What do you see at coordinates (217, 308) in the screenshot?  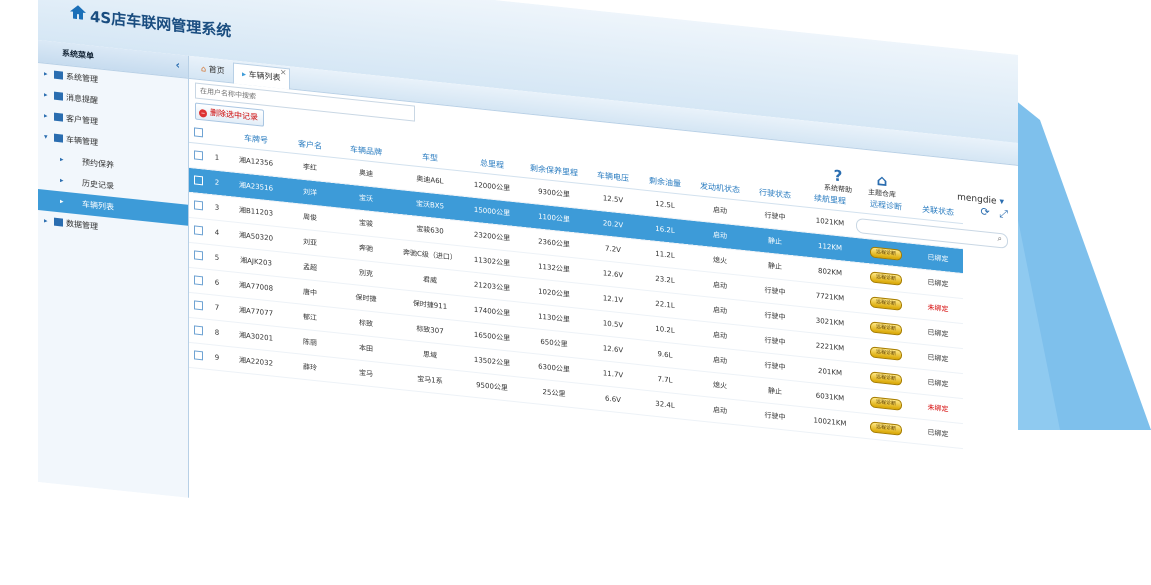 I see `row-number: 7` at bounding box center [217, 308].